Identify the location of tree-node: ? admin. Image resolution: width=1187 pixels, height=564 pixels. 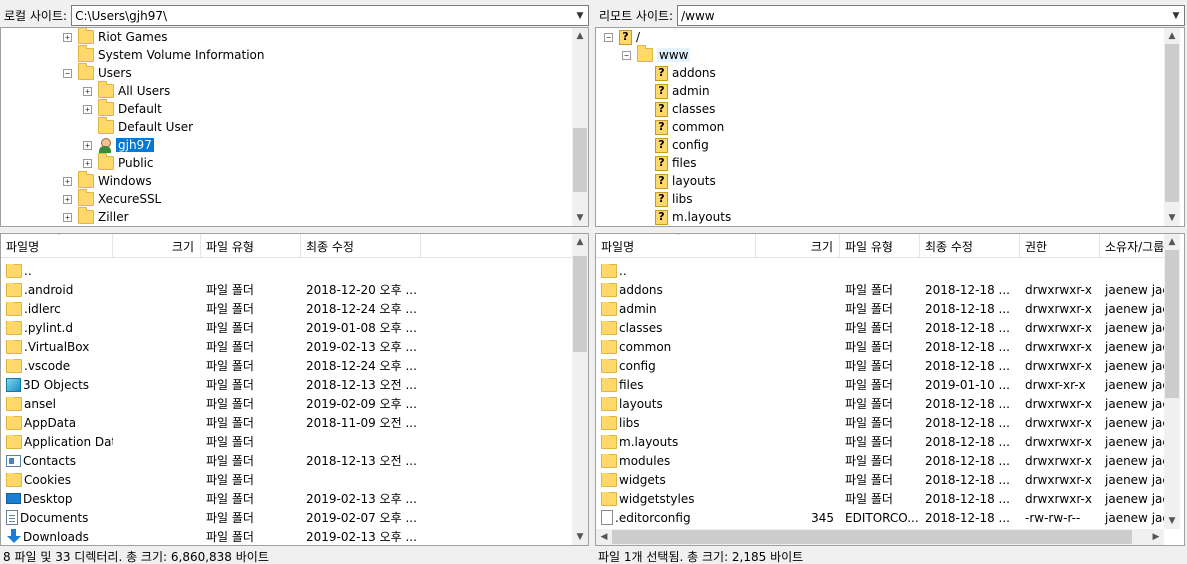
(675, 91).